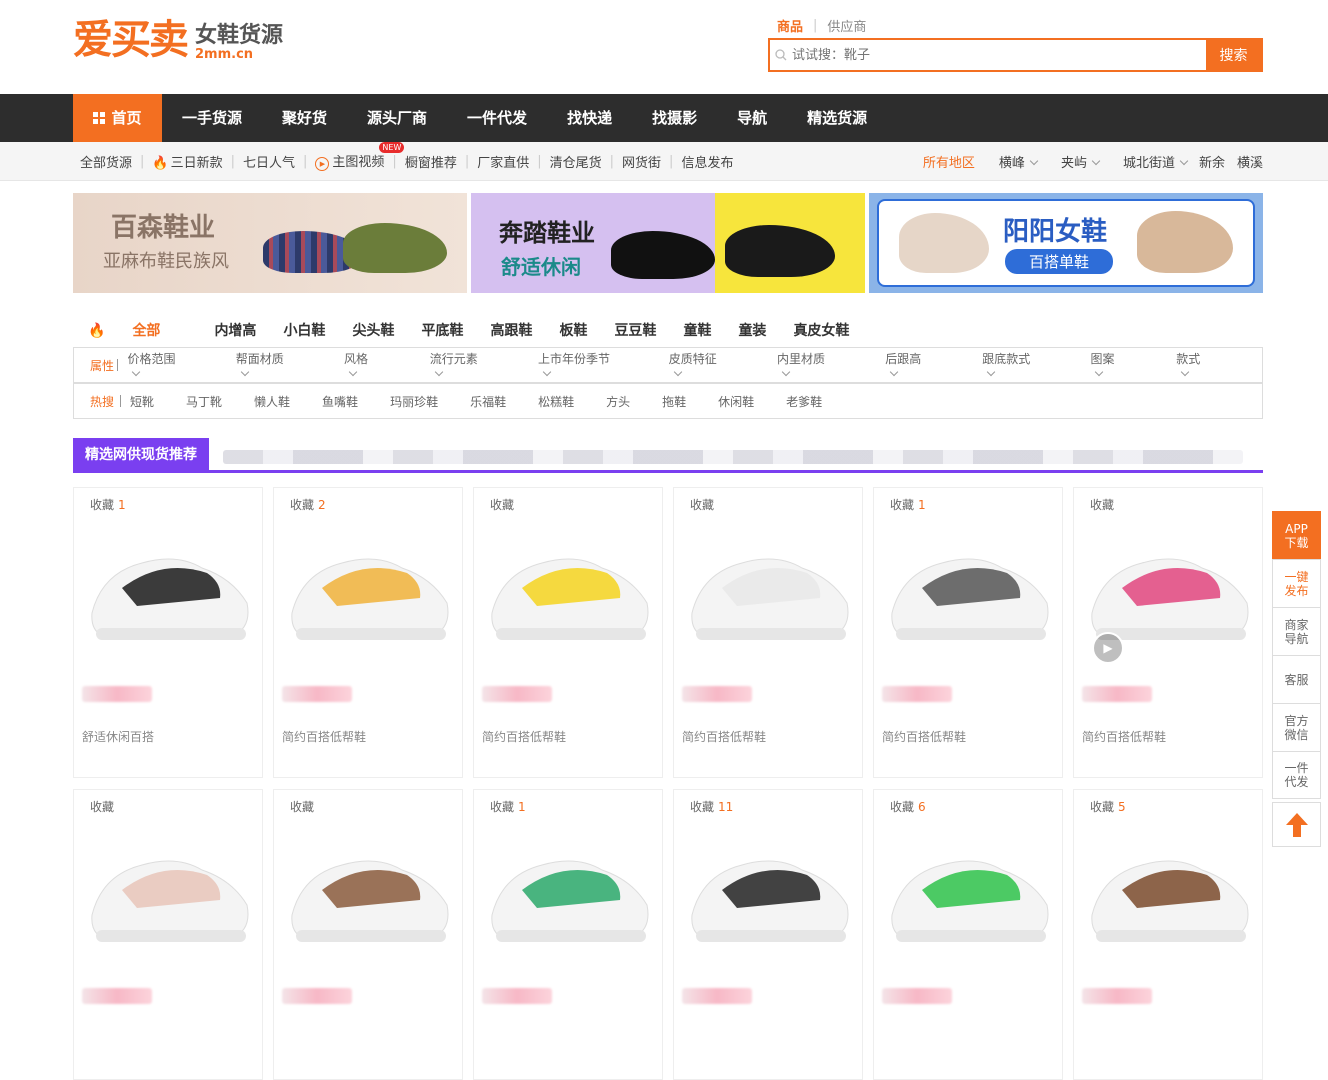  Describe the element at coordinates (556, 401) in the screenshot. I see `hot-keyword: 松糕鞋` at that location.